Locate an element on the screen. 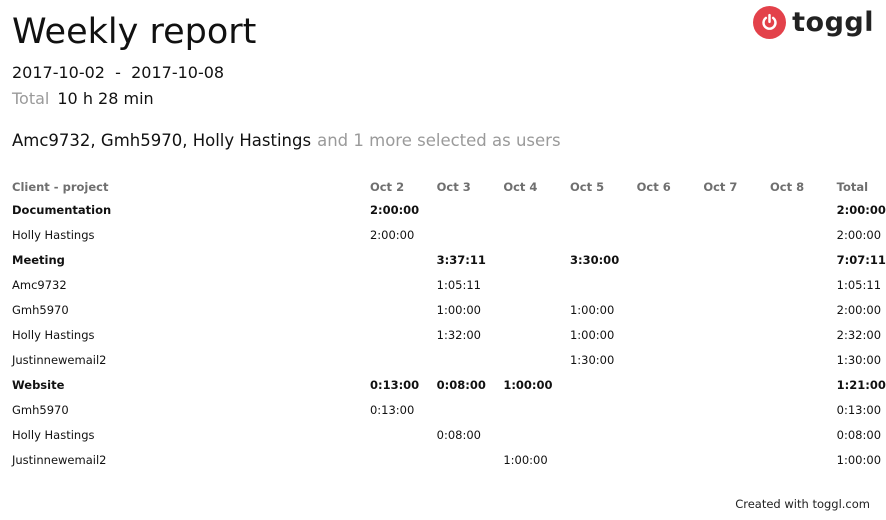  user-row: Amc9732 1:05:11 1:05:11 is located at coordinates (449, 284).